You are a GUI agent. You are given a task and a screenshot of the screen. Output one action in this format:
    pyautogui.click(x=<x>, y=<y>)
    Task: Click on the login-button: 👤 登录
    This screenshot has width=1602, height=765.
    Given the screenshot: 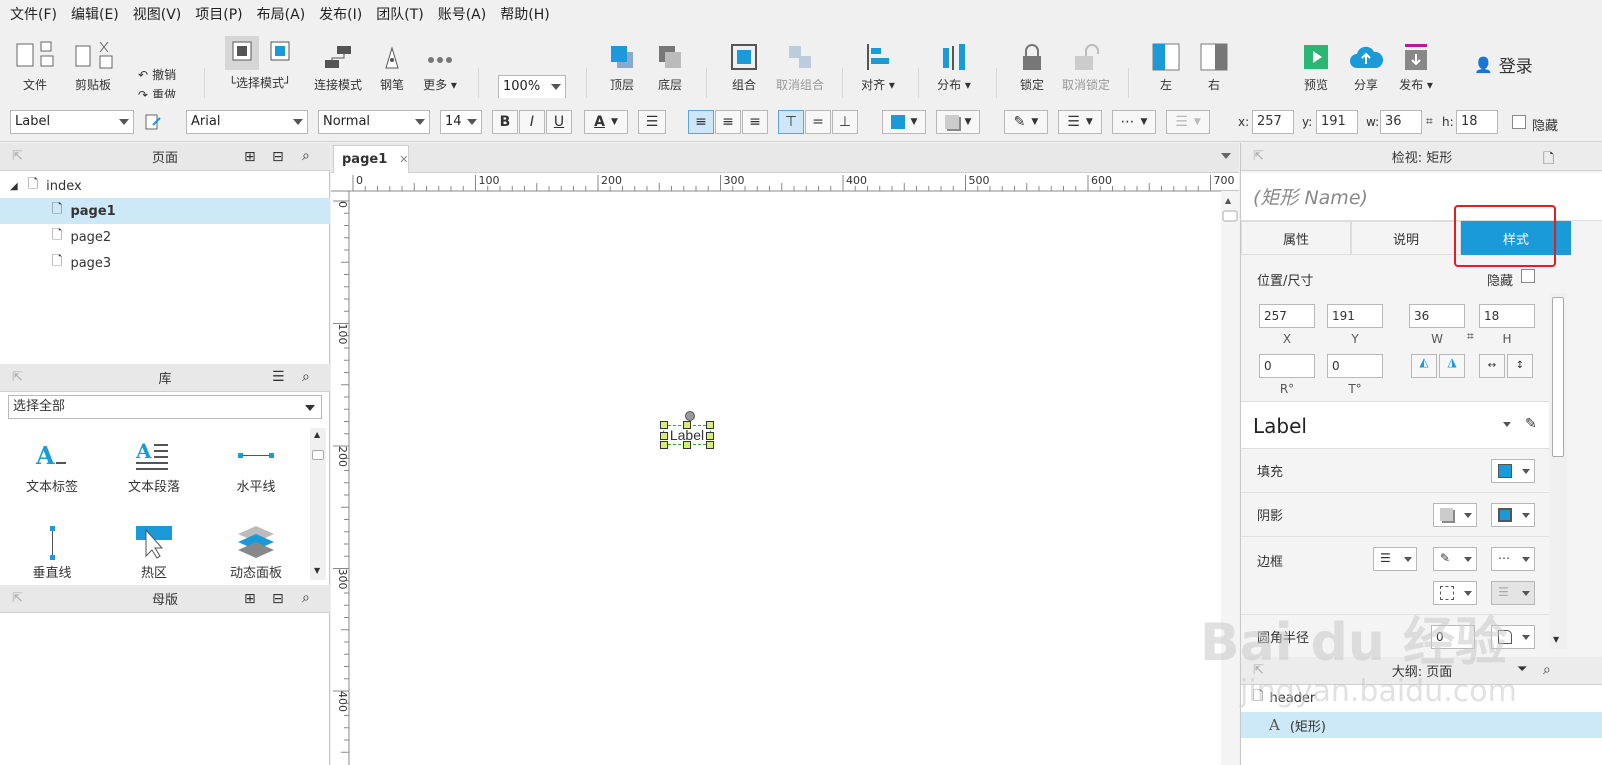 What is the action you would take?
    pyautogui.click(x=1503, y=65)
    